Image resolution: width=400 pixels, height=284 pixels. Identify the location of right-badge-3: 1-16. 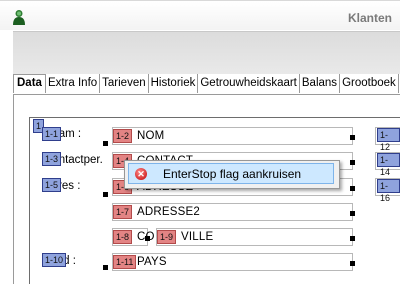
(388, 191).